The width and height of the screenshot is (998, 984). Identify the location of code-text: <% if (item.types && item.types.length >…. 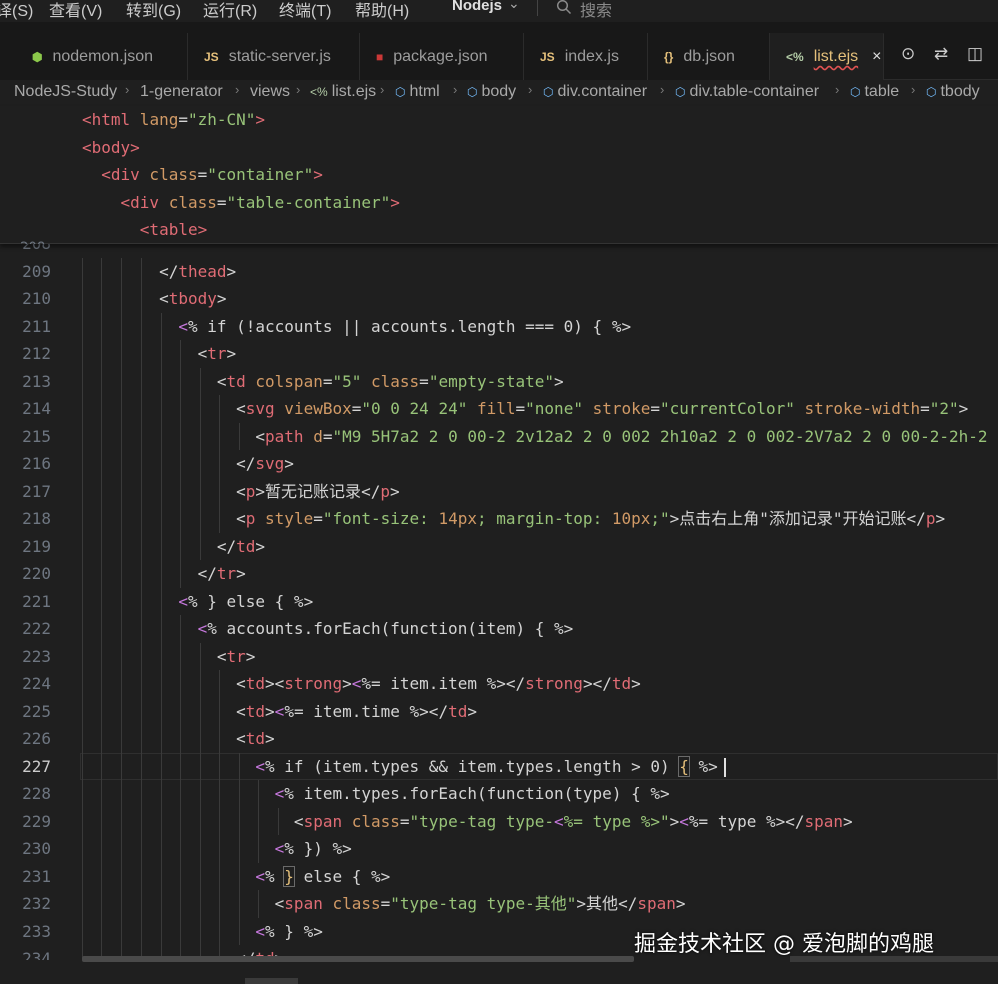
(400, 767).